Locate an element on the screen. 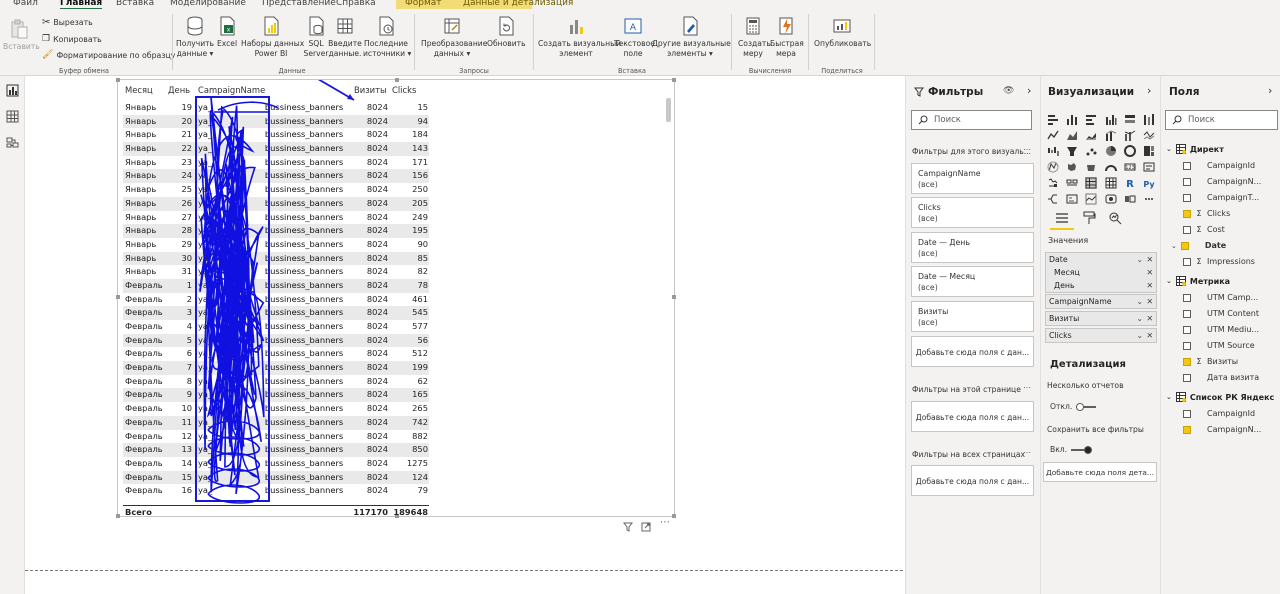 This screenshot has width=1280, height=594. tab-format: Формат is located at coordinates (423, 4).